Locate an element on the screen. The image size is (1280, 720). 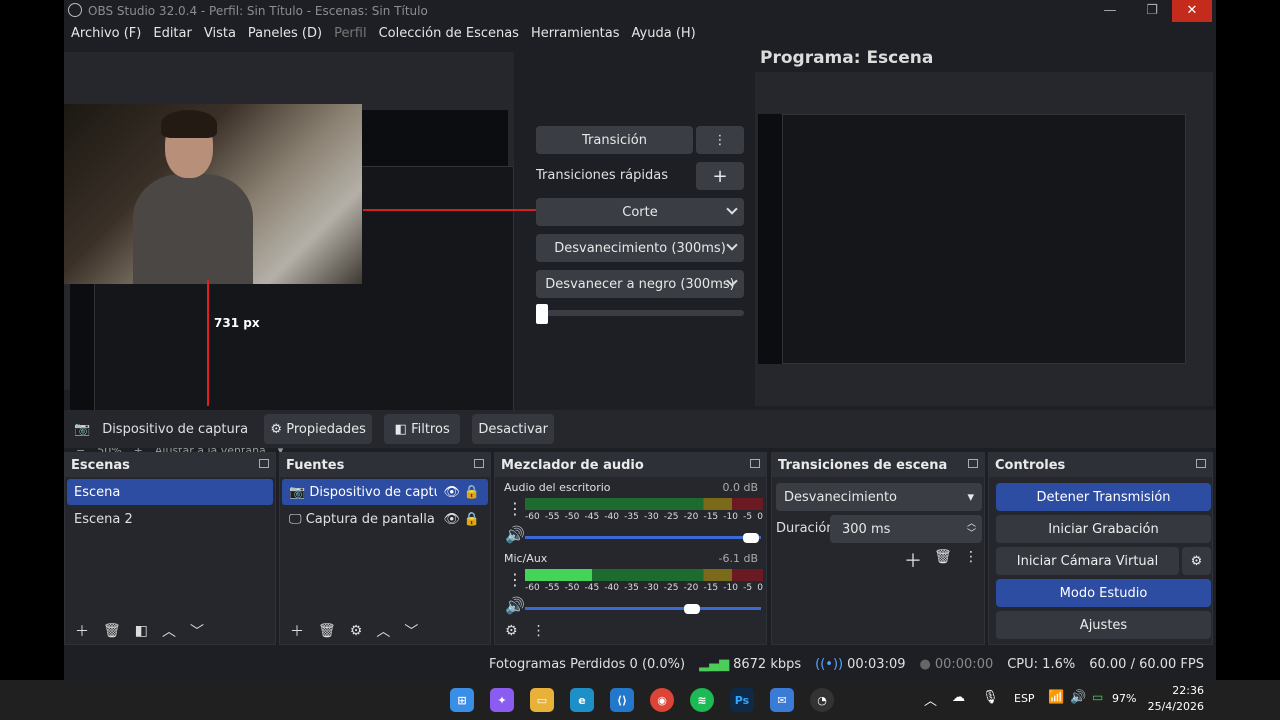
chevron-up-icon: ︿ is located at coordinates (930, 699).